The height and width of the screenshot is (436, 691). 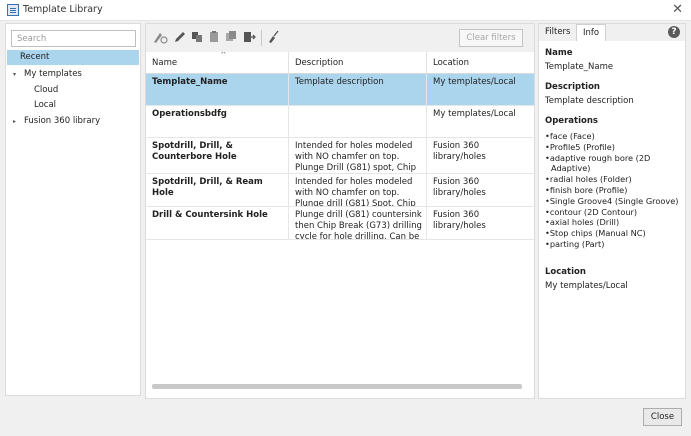 What do you see at coordinates (615, 222) in the screenshot?
I see `operation-item: axial holes (Drill)` at bounding box center [615, 222].